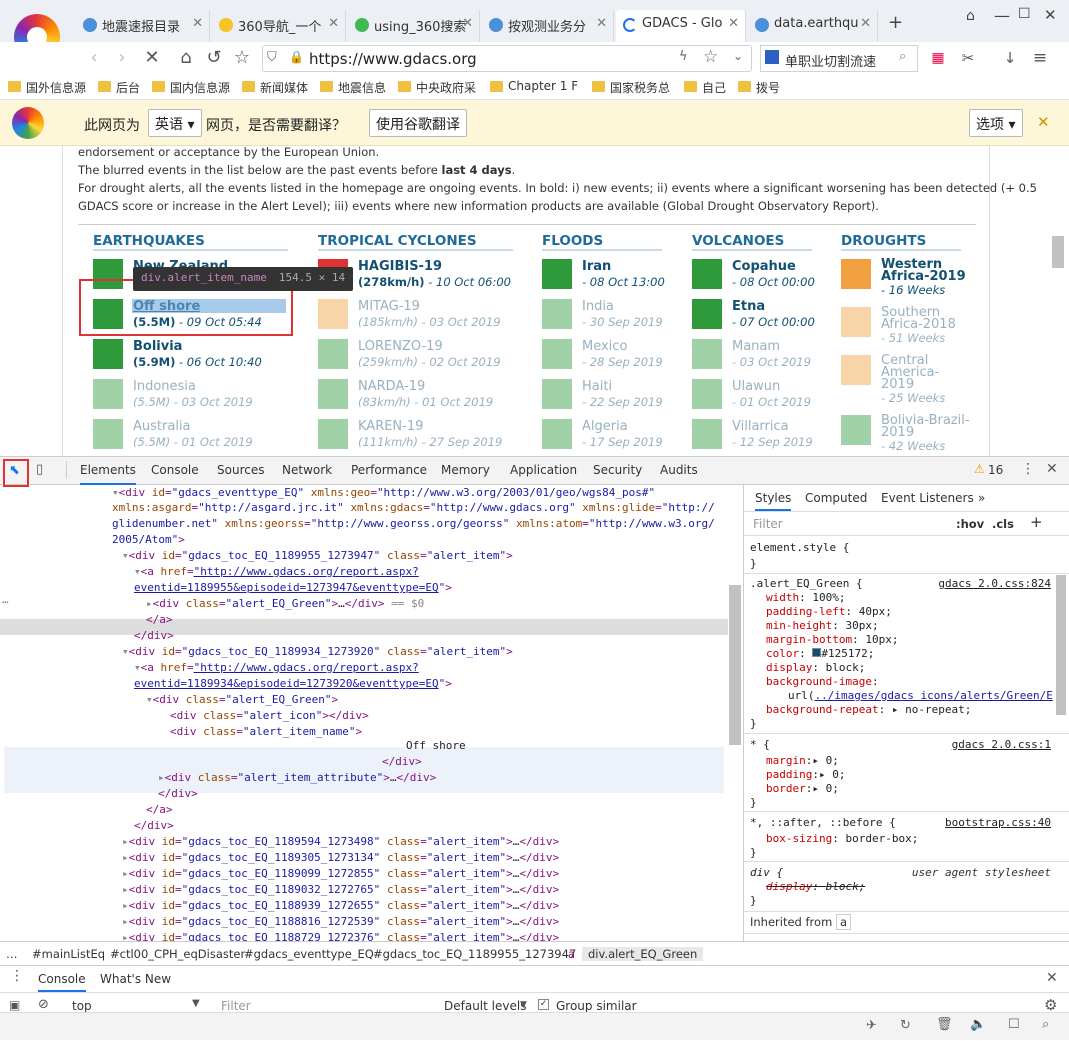  Describe the element at coordinates (968, 58) in the screenshot. I see `scissors-icon: ✂` at that location.